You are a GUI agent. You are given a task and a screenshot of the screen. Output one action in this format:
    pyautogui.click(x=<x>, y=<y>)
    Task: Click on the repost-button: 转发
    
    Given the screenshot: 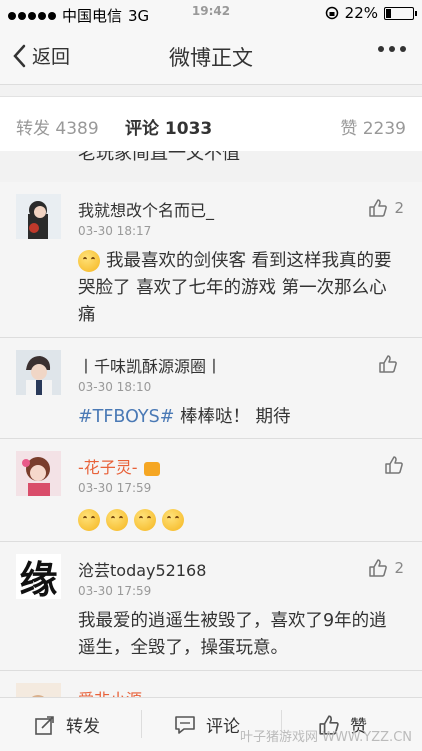 What is the action you would take?
    pyautogui.click(x=67, y=724)
    